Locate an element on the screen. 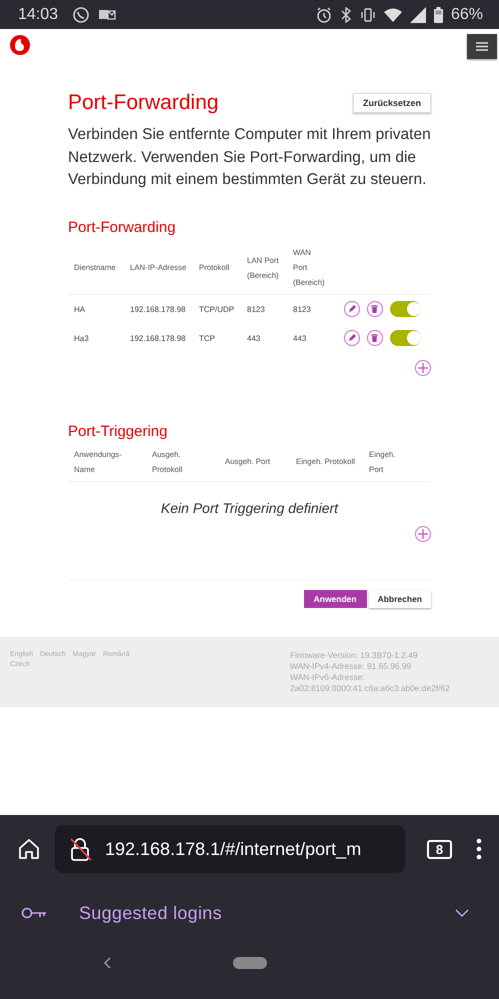 Image resolution: width=499 pixels, height=999 pixels. footer-info: Firmware-Version: 19.3B70-1.2.49 is located at coordinates (354, 655).